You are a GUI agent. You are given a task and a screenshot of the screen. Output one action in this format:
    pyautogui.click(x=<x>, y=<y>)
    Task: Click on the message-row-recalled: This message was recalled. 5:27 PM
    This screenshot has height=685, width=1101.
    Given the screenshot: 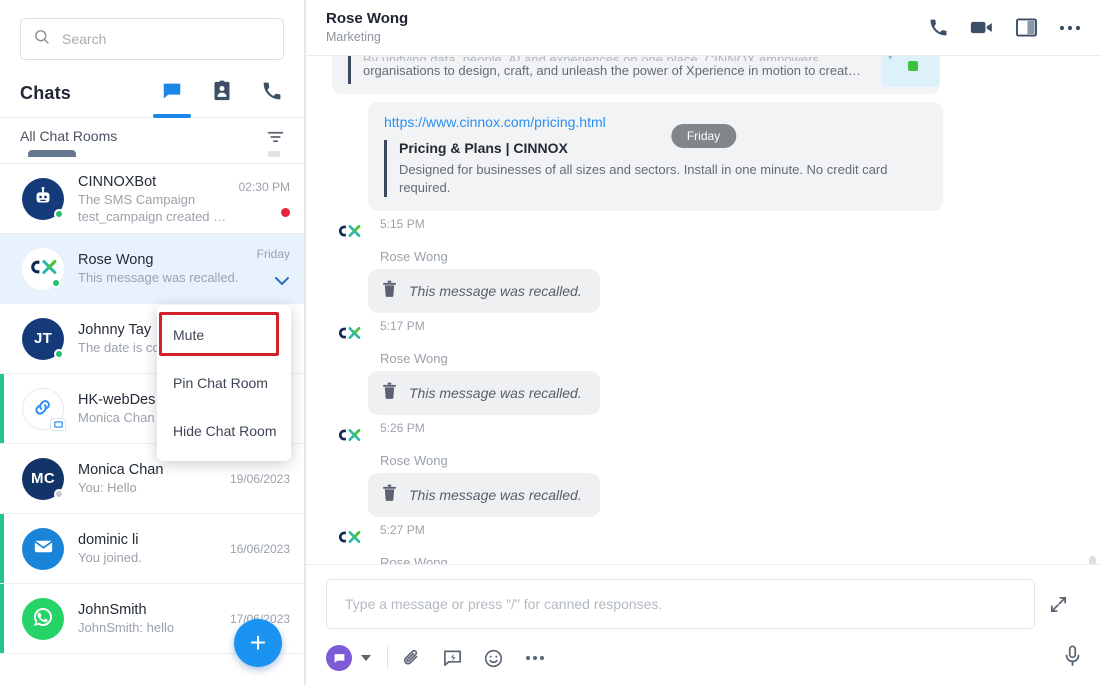 What is the action you would take?
    pyautogui.click(x=703, y=513)
    